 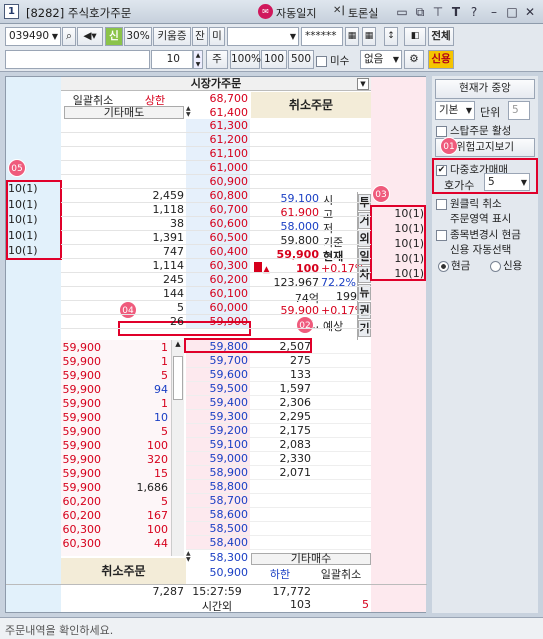 I want to click on bid-price: 59,400, so click(x=222, y=402).